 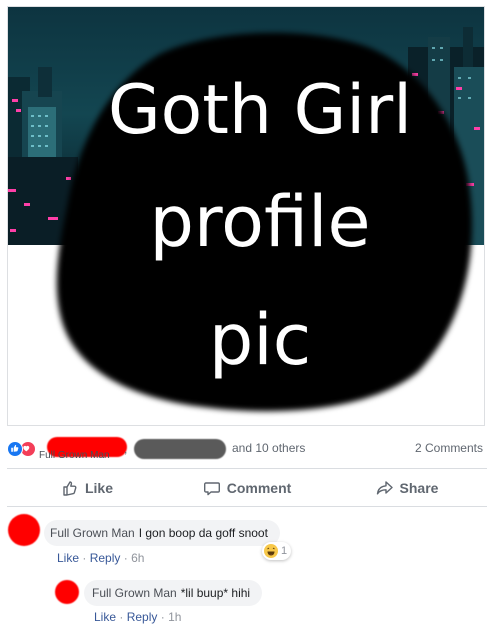 I want to click on reply-reply-link: Reply, so click(x=142, y=617).